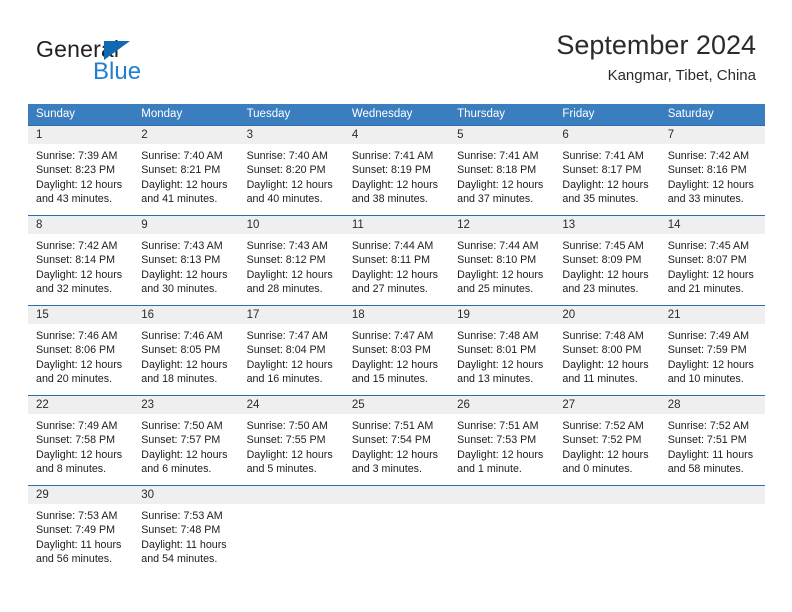  What do you see at coordinates (179, 559) in the screenshot?
I see `daylight-text-line2: and 54 minutes.` at bounding box center [179, 559].